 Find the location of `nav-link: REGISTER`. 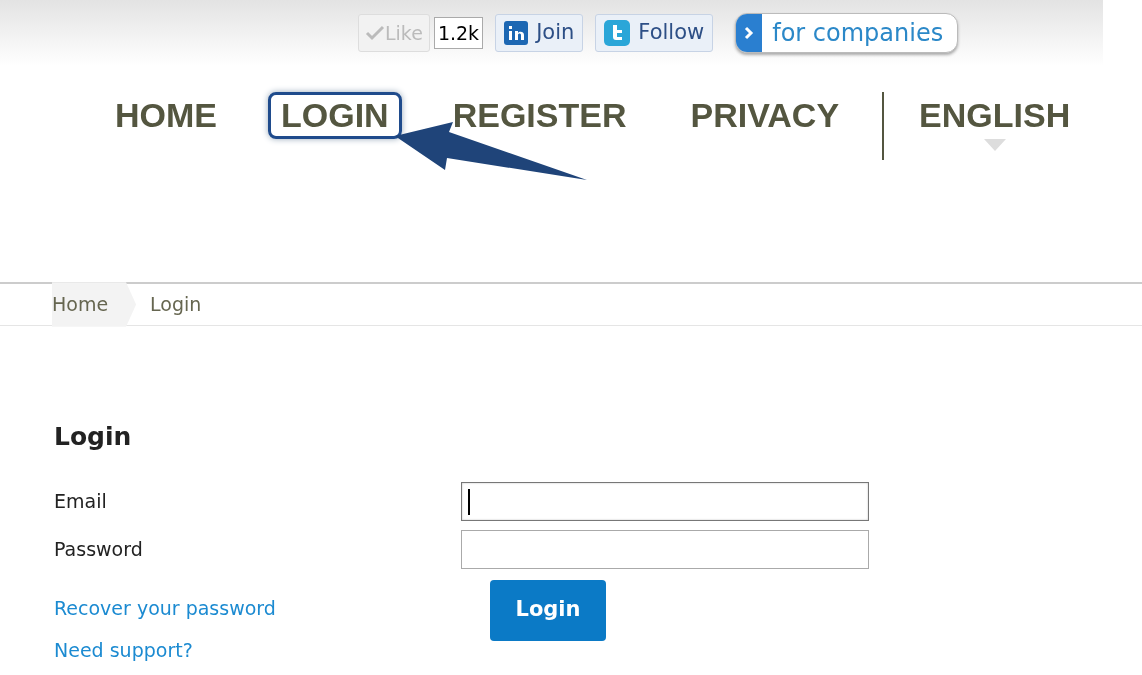

nav-link: REGISTER is located at coordinates (539, 116).